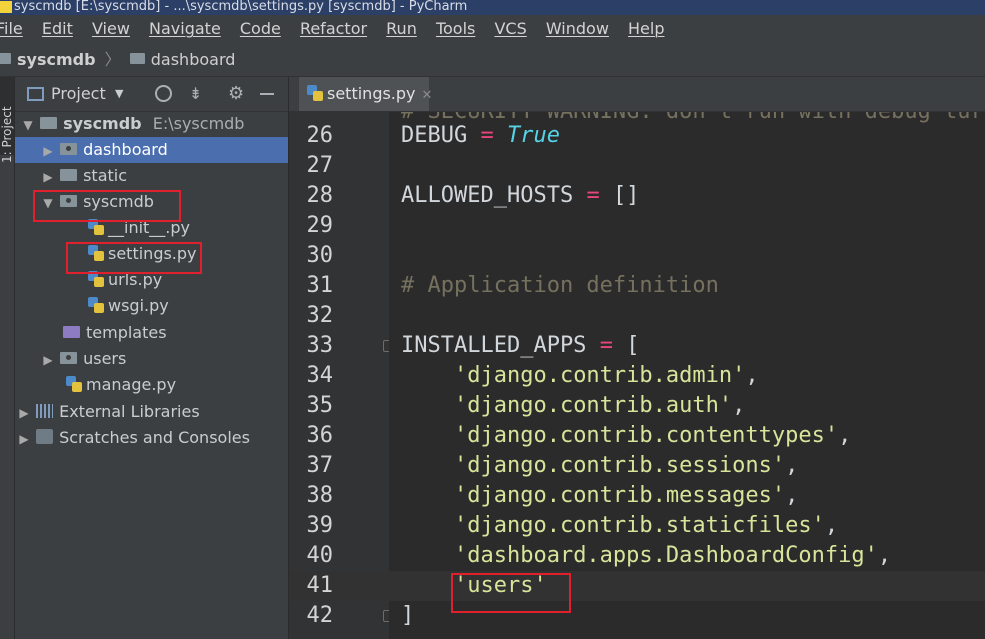  Describe the element at coordinates (195, 94) in the screenshot. I see `collapse-all-icon: ⇟` at that location.